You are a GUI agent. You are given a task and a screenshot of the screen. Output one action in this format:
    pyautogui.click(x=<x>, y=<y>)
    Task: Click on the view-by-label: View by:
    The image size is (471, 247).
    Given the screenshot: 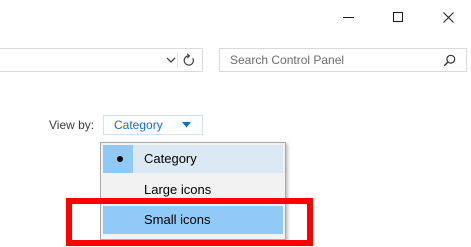 What is the action you would take?
    pyautogui.click(x=72, y=125)
    